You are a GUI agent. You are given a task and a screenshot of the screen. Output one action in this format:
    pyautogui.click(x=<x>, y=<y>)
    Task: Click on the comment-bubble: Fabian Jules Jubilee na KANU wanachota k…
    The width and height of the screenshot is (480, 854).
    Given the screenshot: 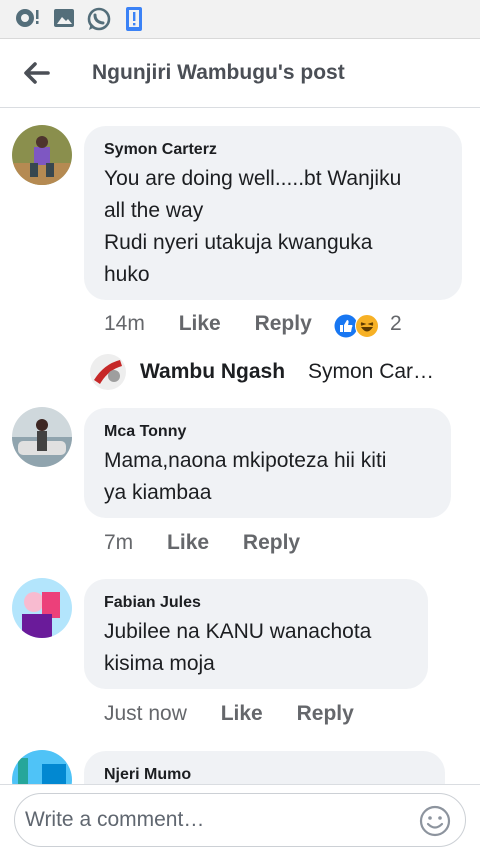 What is the action you would take?
    pyautogui.click(x=256, y=634)
    